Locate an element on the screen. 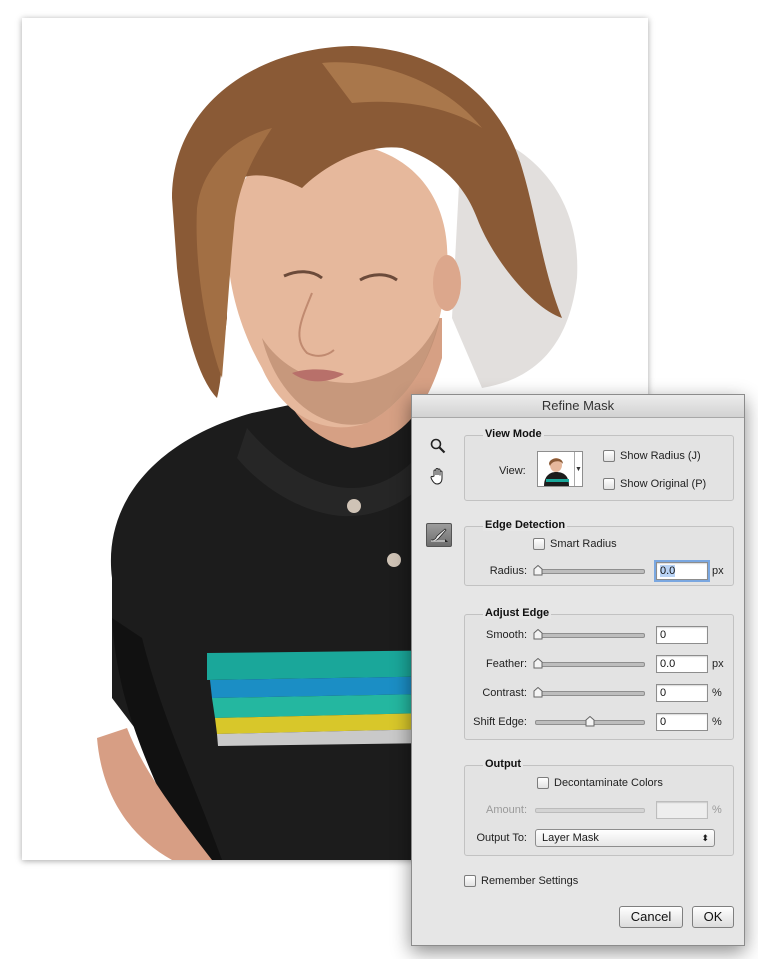 This screenshot has height=959, width=758. radius-unit: px is located at coordinates (718, 571).